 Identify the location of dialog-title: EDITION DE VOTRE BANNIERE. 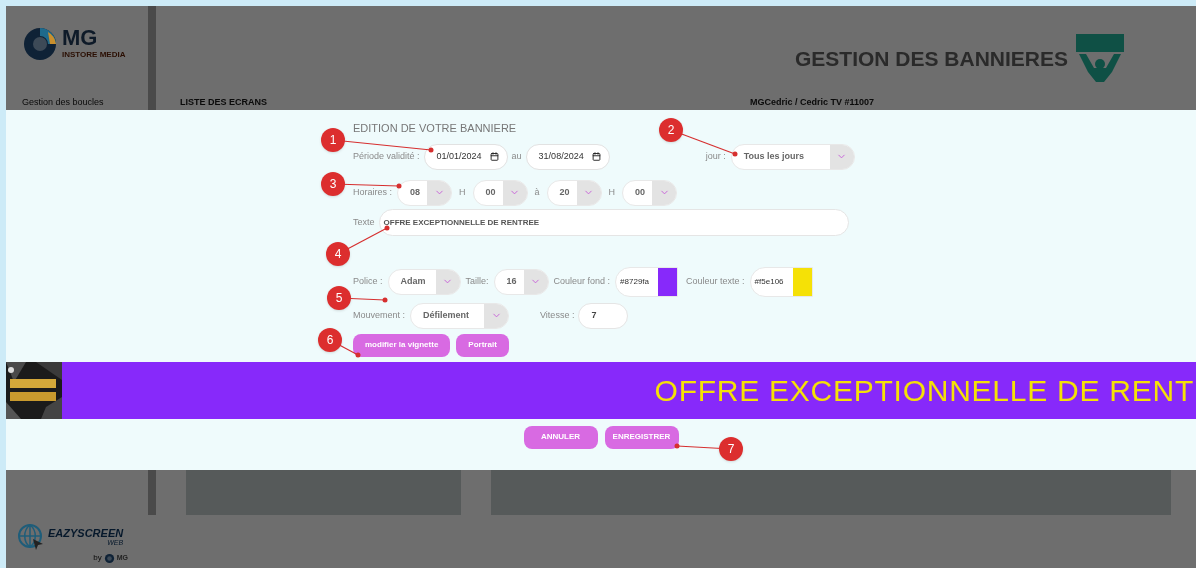
(435, 128).